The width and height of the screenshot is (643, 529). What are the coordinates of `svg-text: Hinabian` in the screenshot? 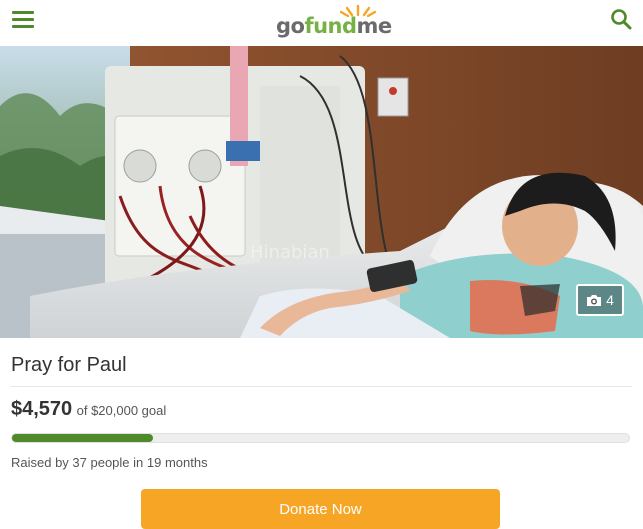 It's located at (290, 252).